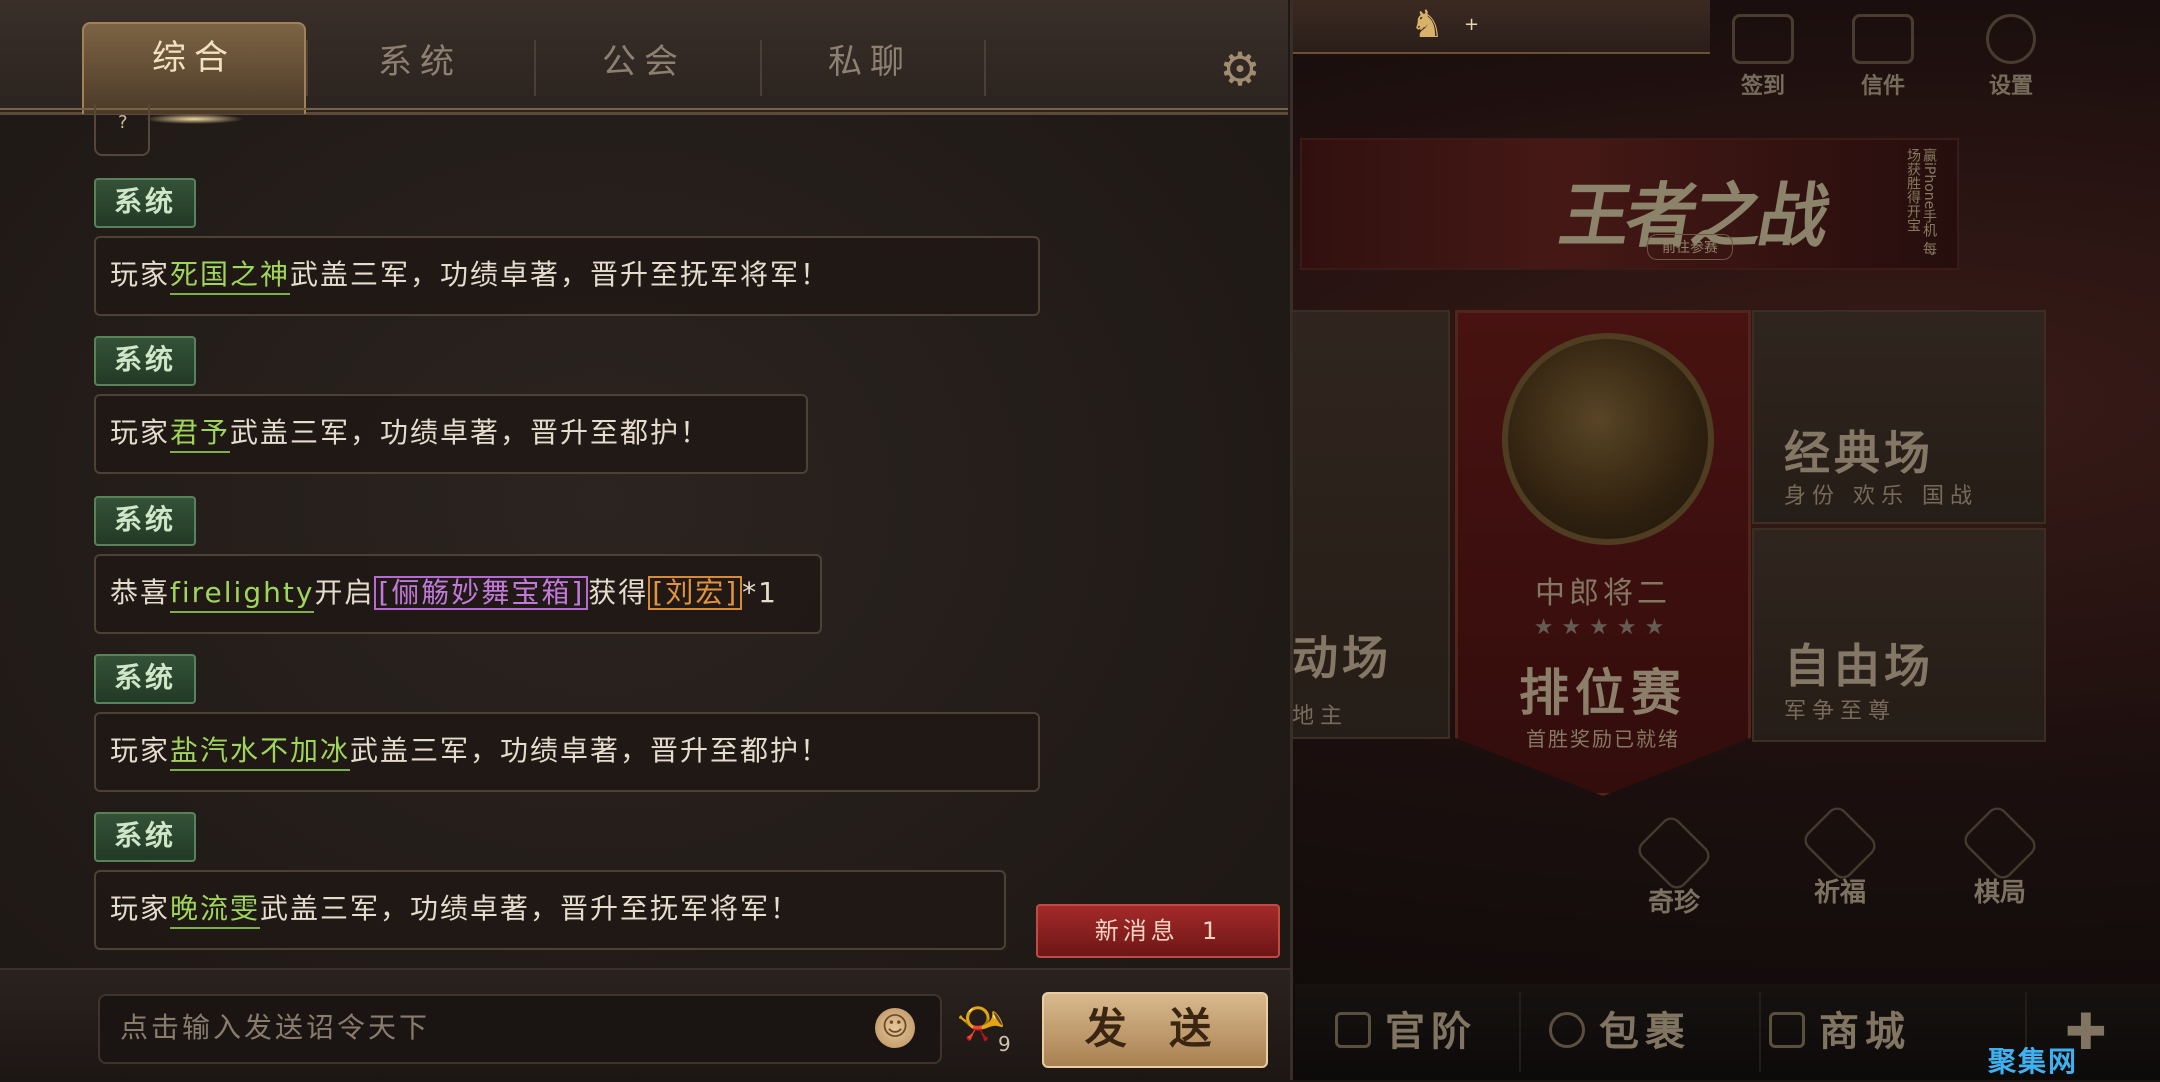 The height and width of the screenshot is (1082, 2160). I want to click on horse-icon: ♞, so click(1427, 24).